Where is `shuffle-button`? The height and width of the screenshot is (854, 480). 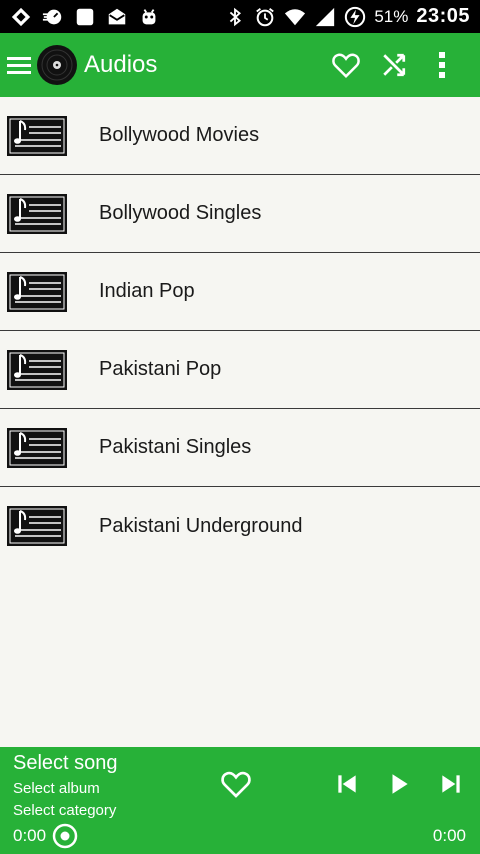
shuffle-button is located at coordinates (394, 65).